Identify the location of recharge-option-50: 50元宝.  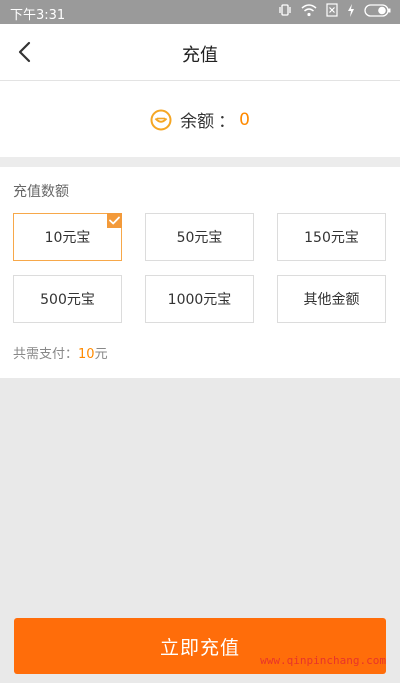
(199, 237).